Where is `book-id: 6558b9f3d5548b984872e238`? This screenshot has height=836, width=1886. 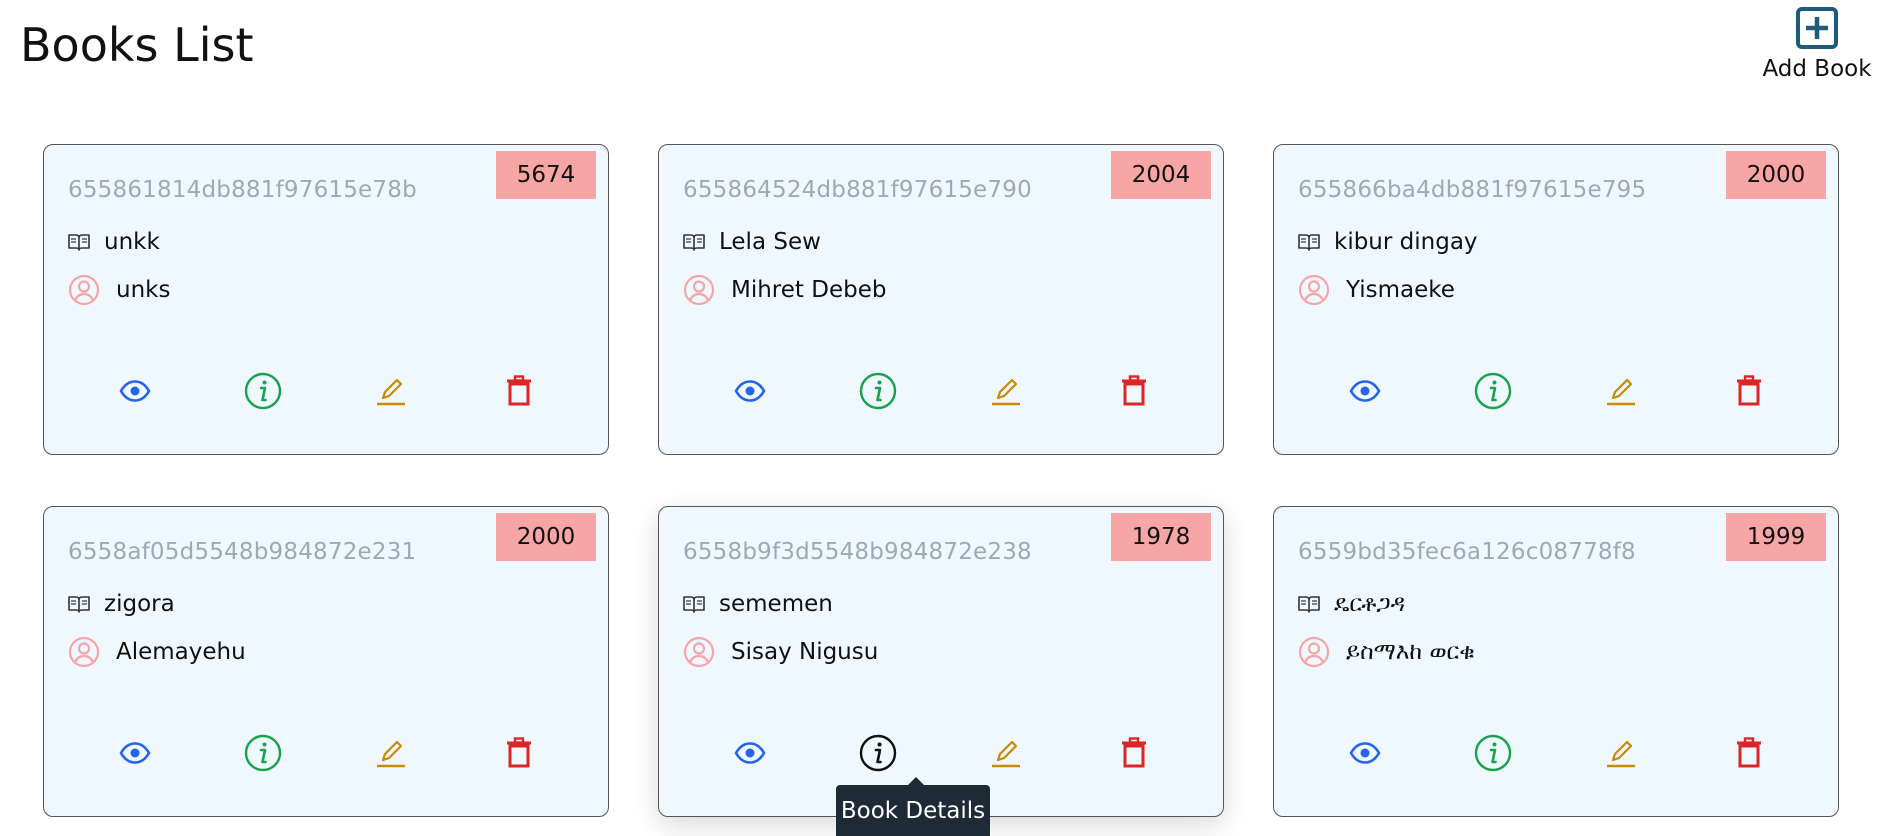
book-id: 6558b9f3d5548b984872e238 is located at coordinates (857, 552).